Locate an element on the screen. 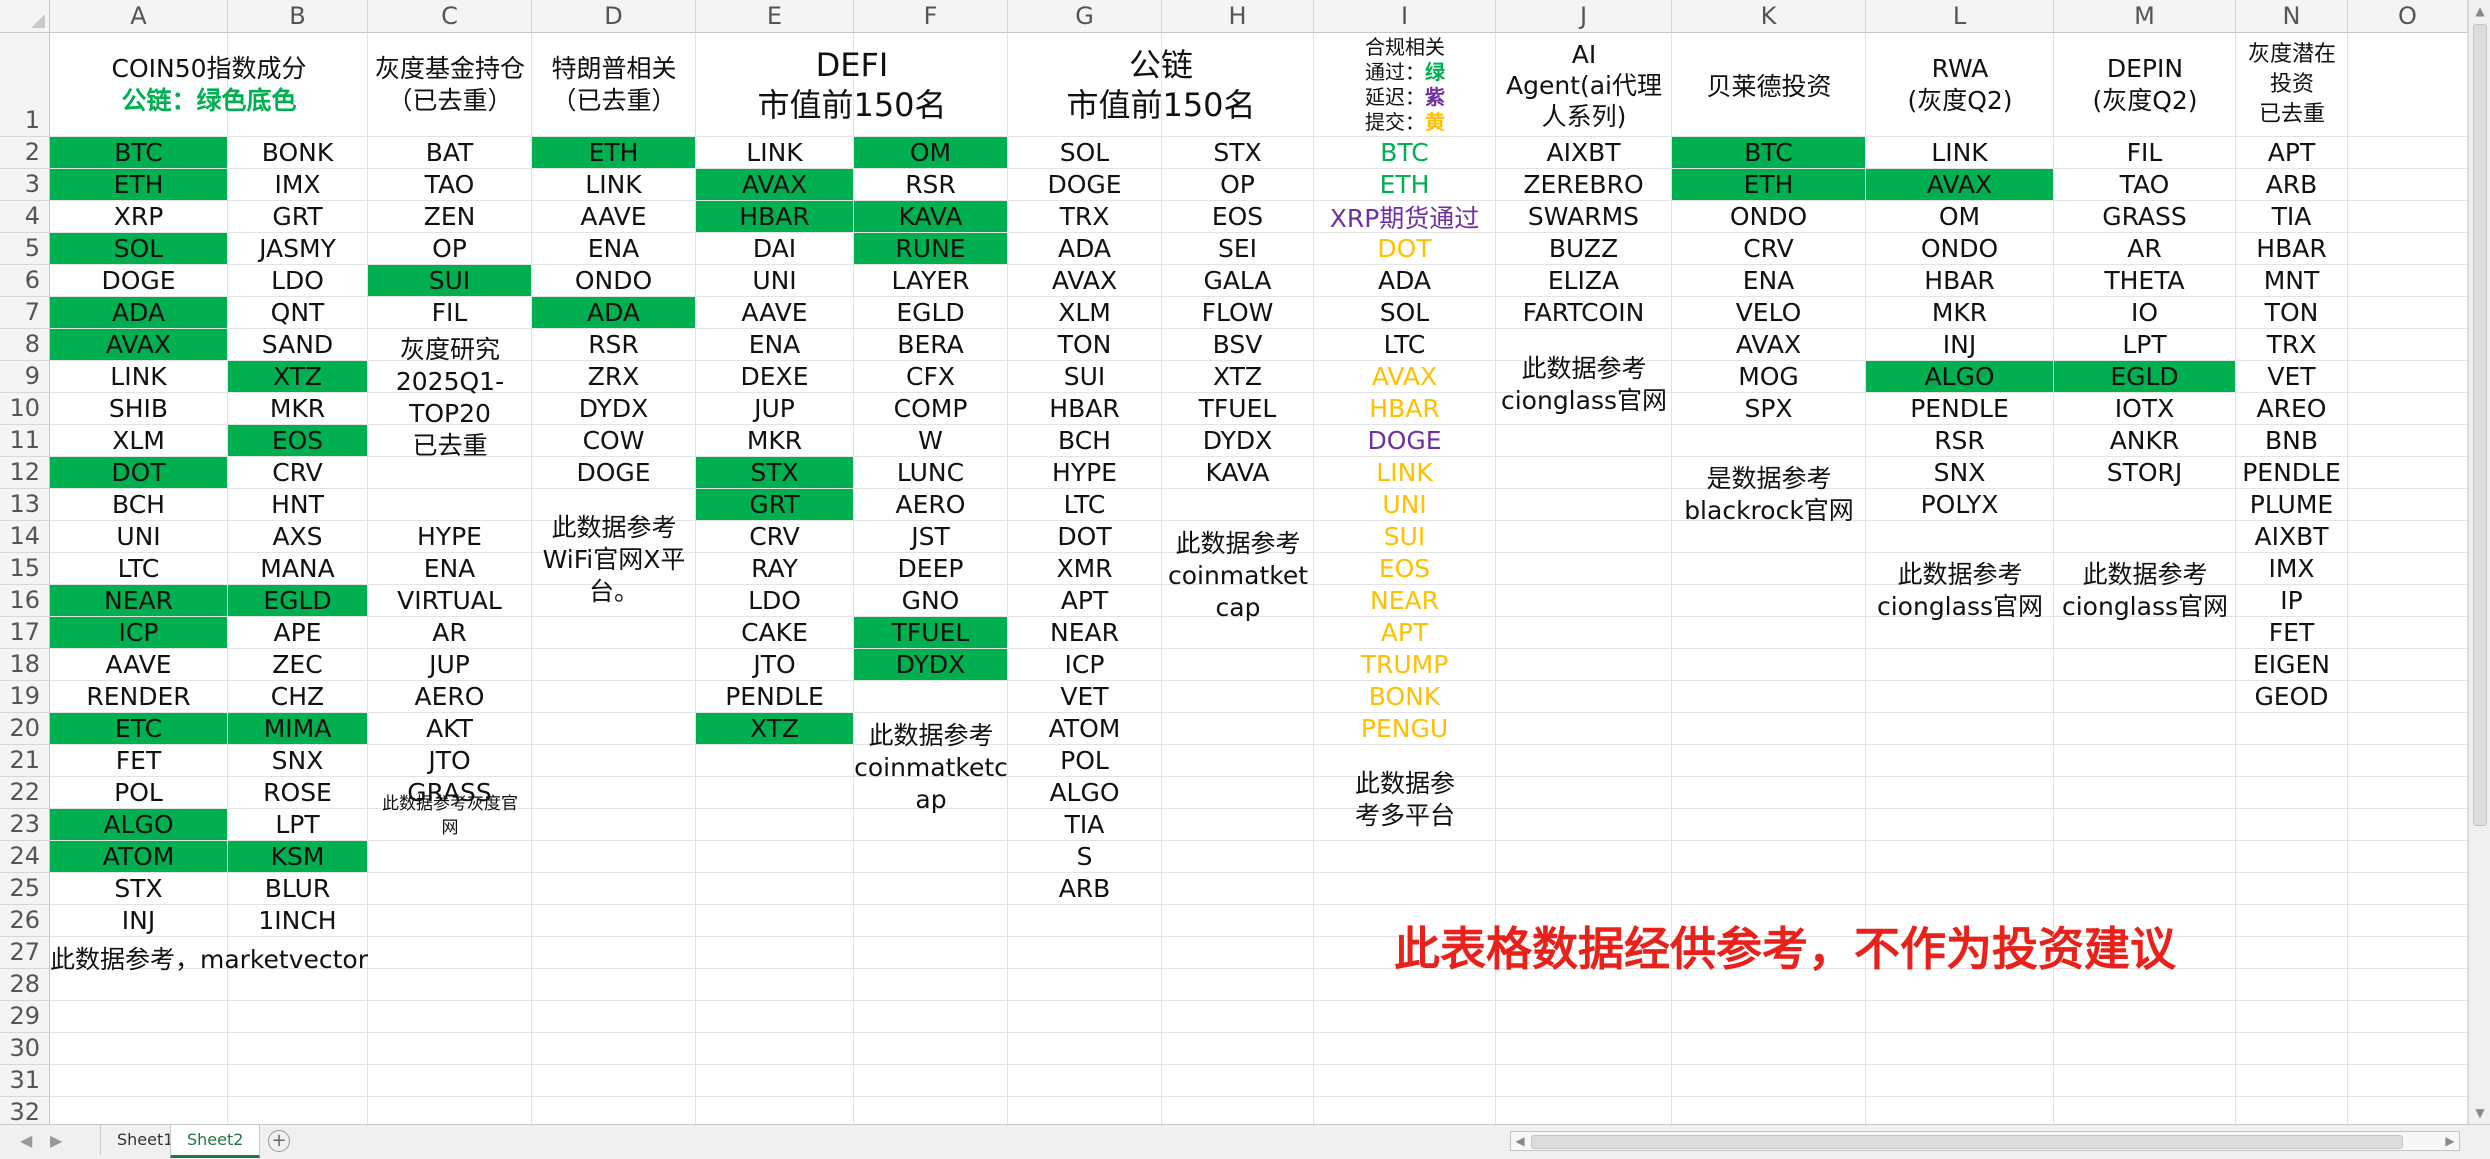  coin-cell: IMX is located at coordinates (298, 185).